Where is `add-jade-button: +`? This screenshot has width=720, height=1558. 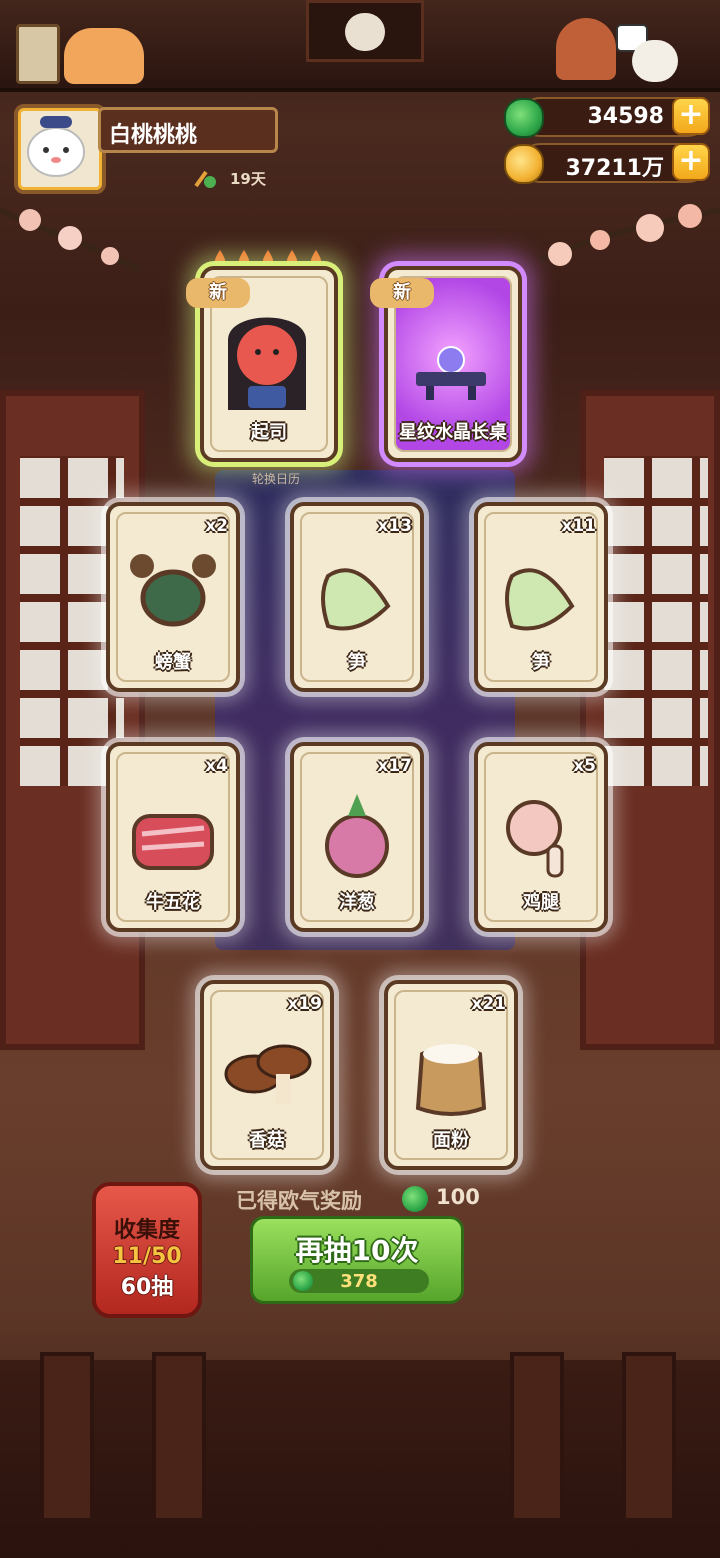 add-jade-button: + is located at coordinates (691, 116).